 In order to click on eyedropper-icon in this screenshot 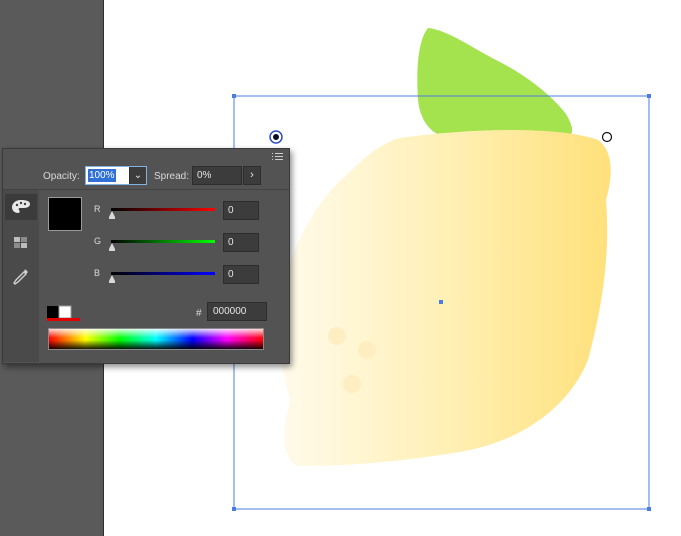, I will do `click(21, 277)`.